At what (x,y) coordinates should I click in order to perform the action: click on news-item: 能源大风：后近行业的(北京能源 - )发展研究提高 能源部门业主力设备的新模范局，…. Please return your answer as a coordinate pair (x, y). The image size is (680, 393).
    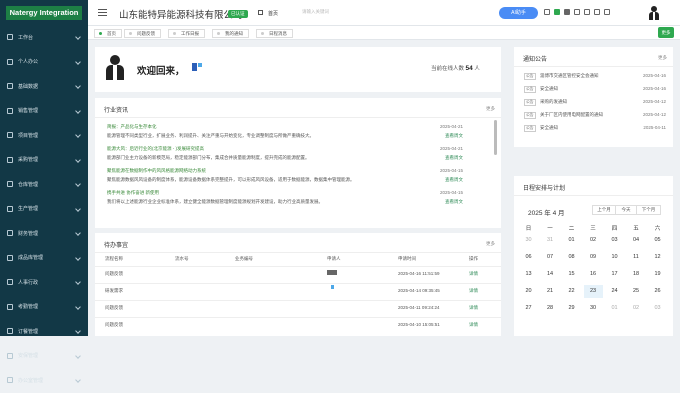
    Looking at the image, I should click on (297, 158).